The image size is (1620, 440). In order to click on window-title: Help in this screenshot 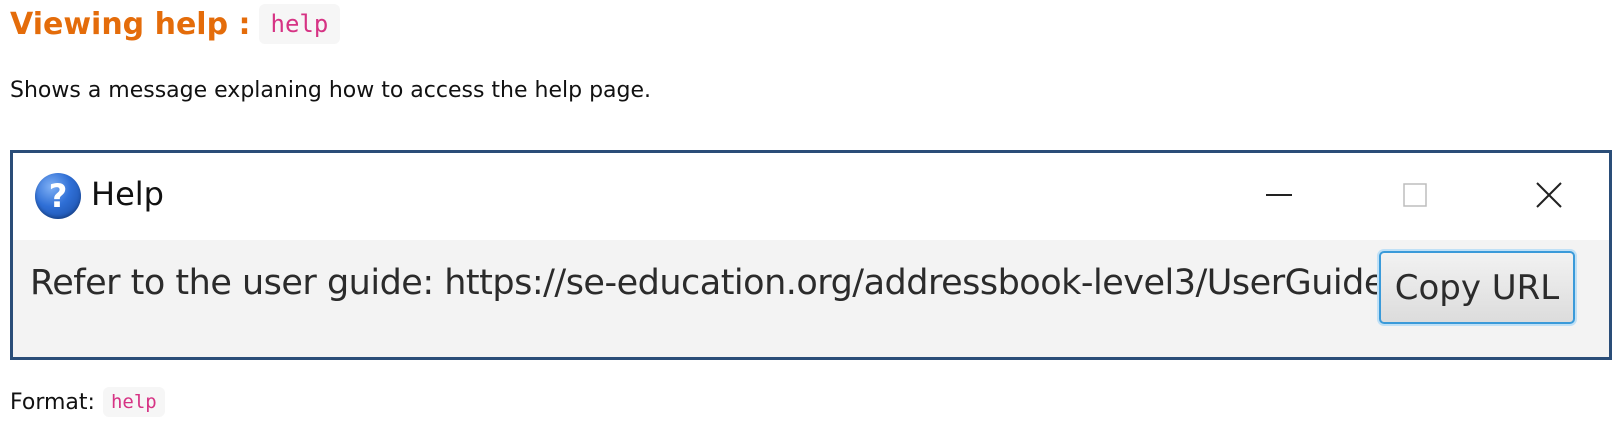, I will do `click(127, 194)`.